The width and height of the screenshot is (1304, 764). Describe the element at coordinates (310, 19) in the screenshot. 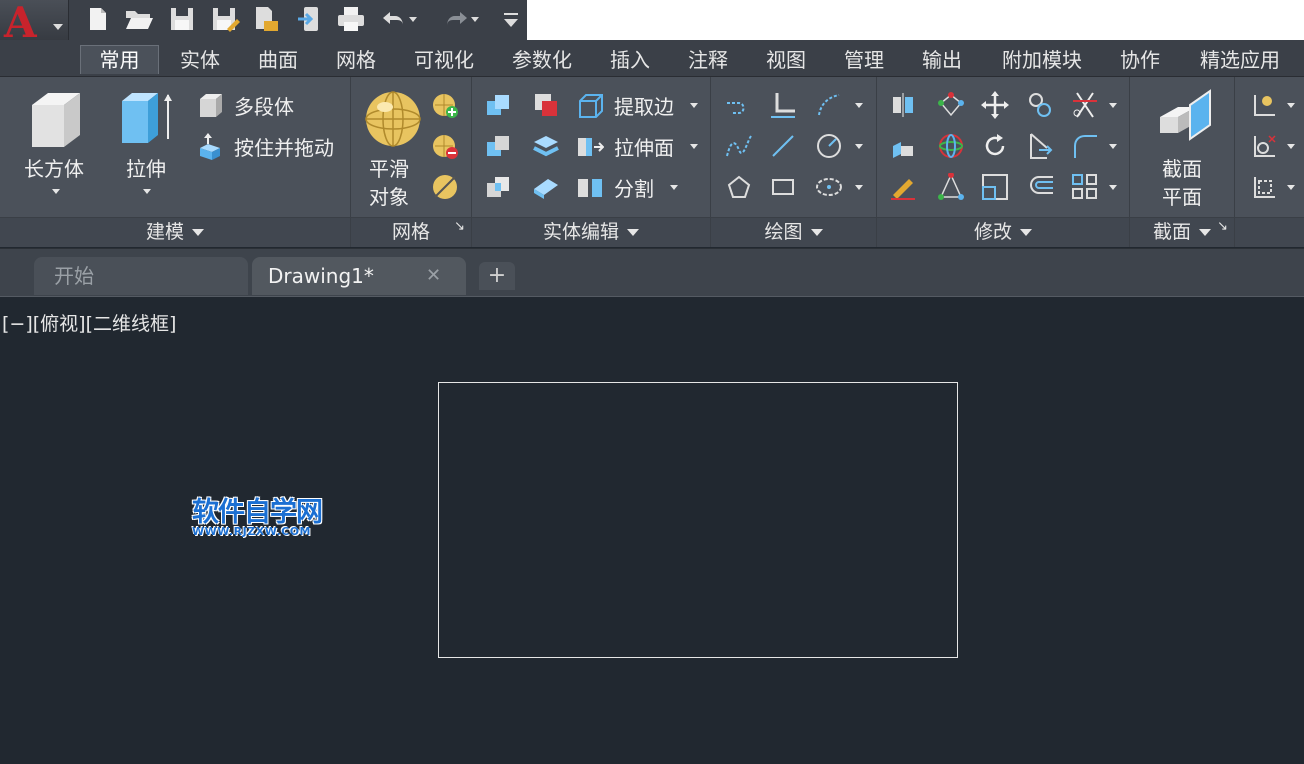

I see `share-icon` at that location.